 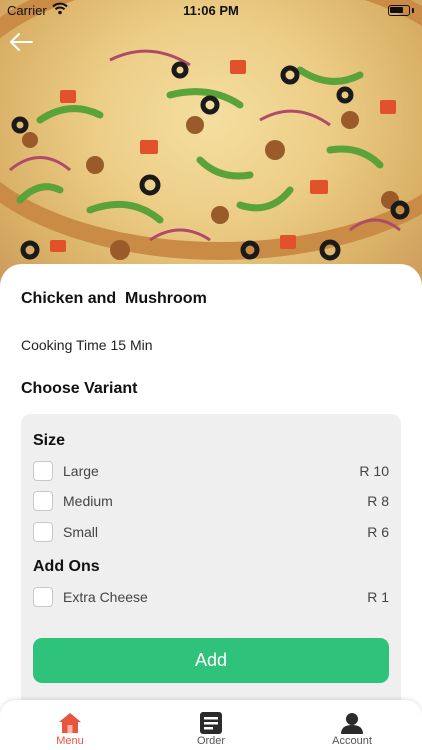 What do you see at coordinates (399, 10) in the screenshot?
I see `battery-icon` at bounding box center [399, 10].